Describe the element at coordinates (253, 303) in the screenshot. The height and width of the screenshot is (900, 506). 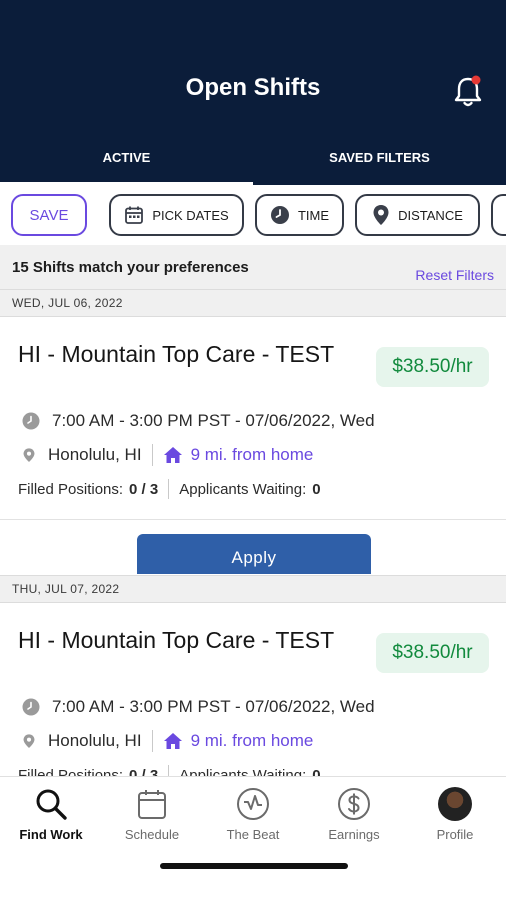
I see `date-header: WED, JUL 06, 2022` at that location.